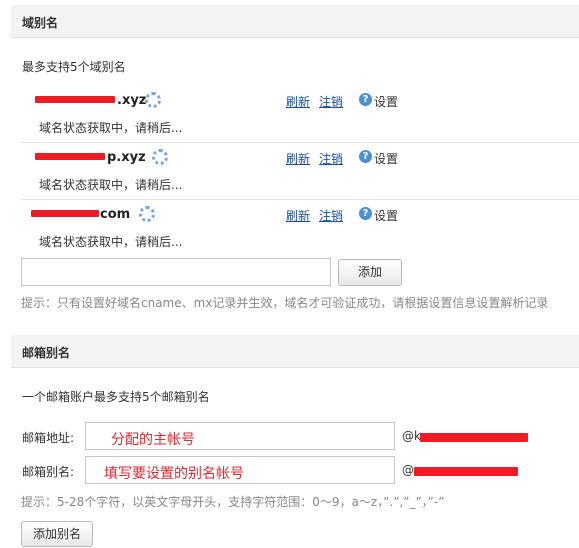 This screenshot has height=548, width=579. Describe the element at coordinates (370, 272) in the screenshot. I see `add-domain-button: 添加` at that location.